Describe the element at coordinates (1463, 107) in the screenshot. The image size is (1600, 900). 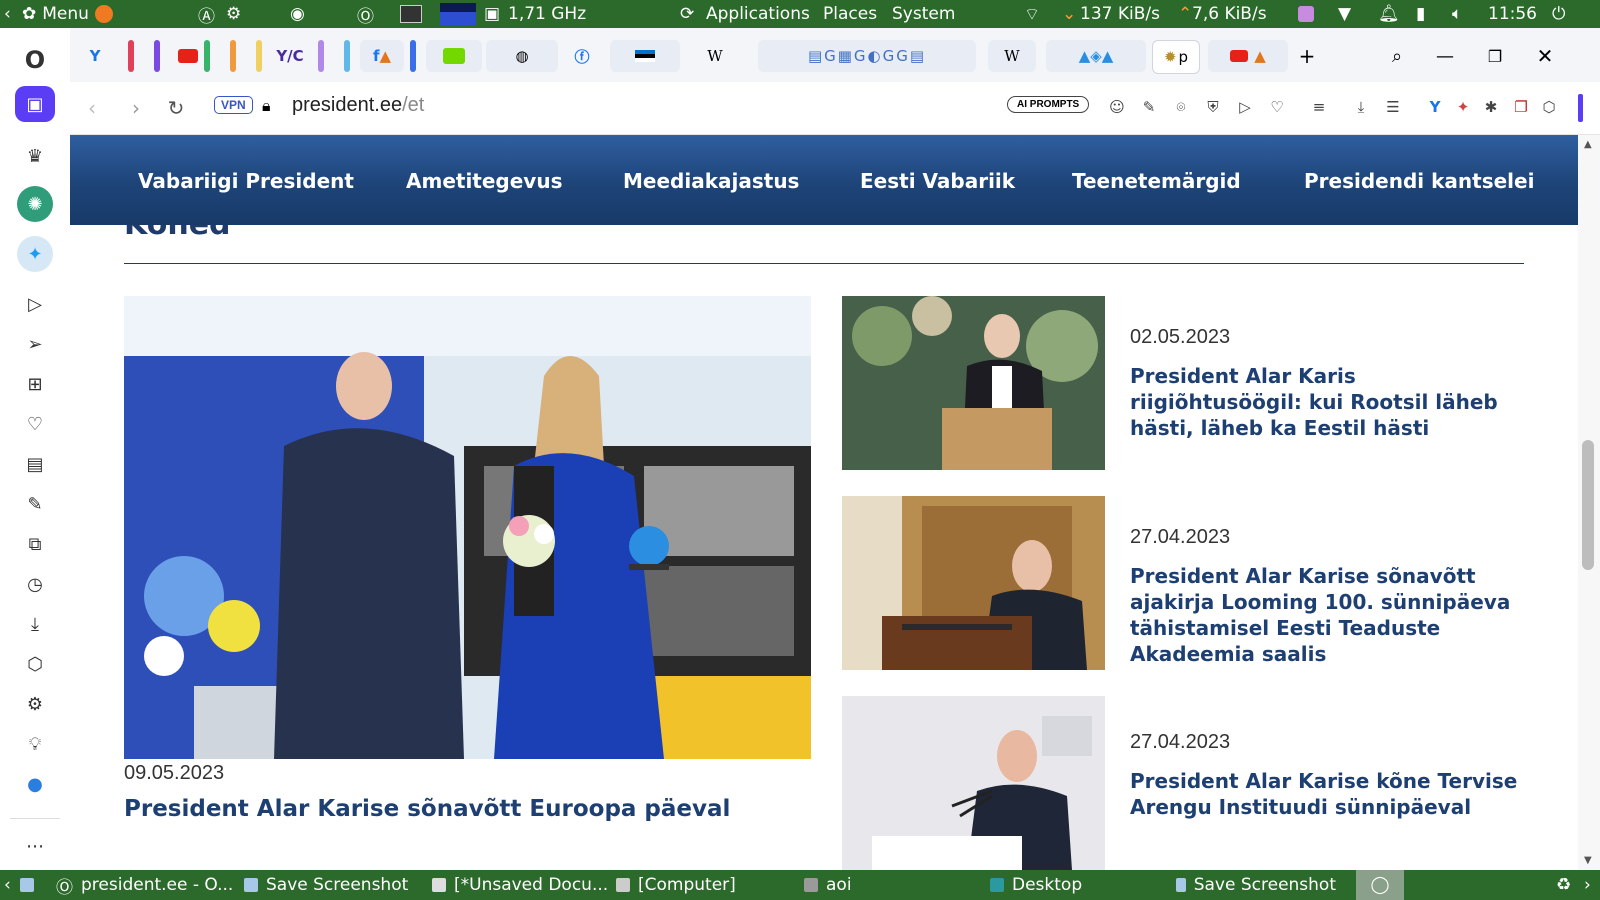
I see `extension-red-icon: ✦` at that location.